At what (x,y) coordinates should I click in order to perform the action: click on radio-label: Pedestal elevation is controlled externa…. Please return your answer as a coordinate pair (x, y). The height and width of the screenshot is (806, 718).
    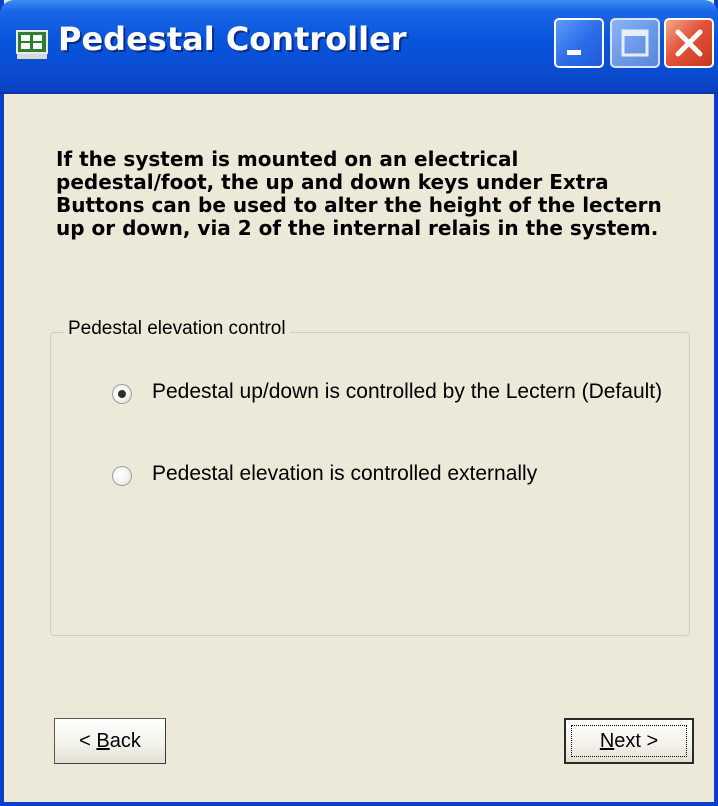
    Looking at the image, I should click on (344, 474).